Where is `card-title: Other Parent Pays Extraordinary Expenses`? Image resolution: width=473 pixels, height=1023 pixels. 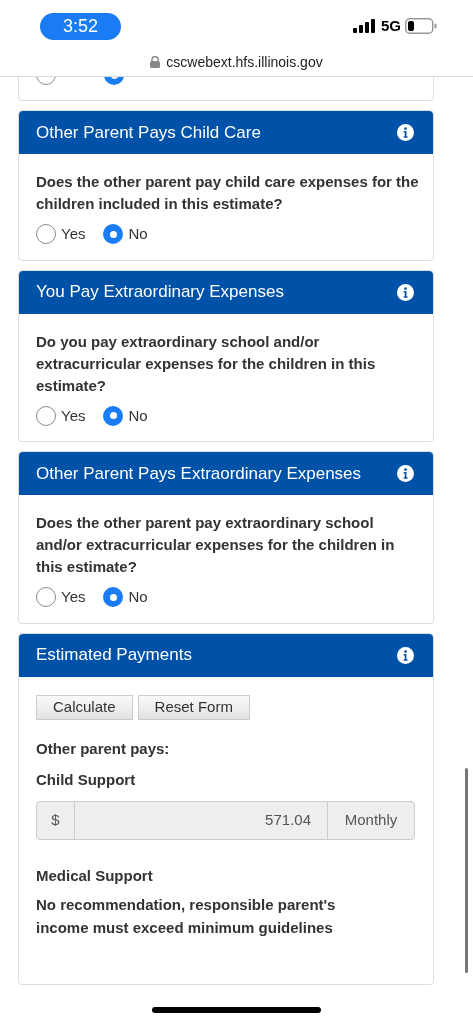
card-title: Other Parent Pays Extraordinary Expenses is located at coordinates (199, 473).